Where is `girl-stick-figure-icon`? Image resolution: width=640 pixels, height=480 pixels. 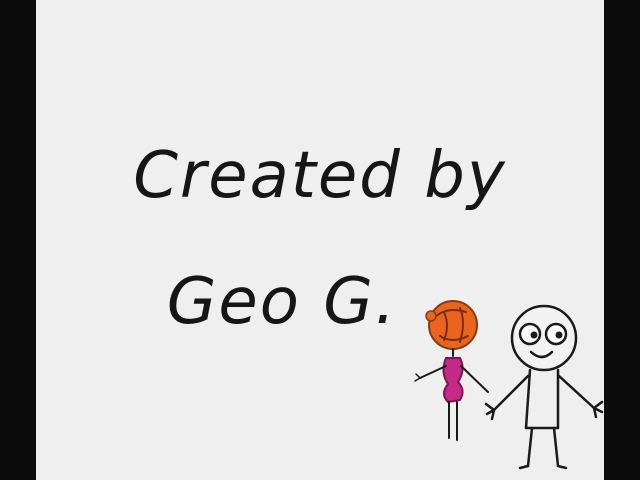
girl-stick-figure-icon is located at coordinates (451, 370).